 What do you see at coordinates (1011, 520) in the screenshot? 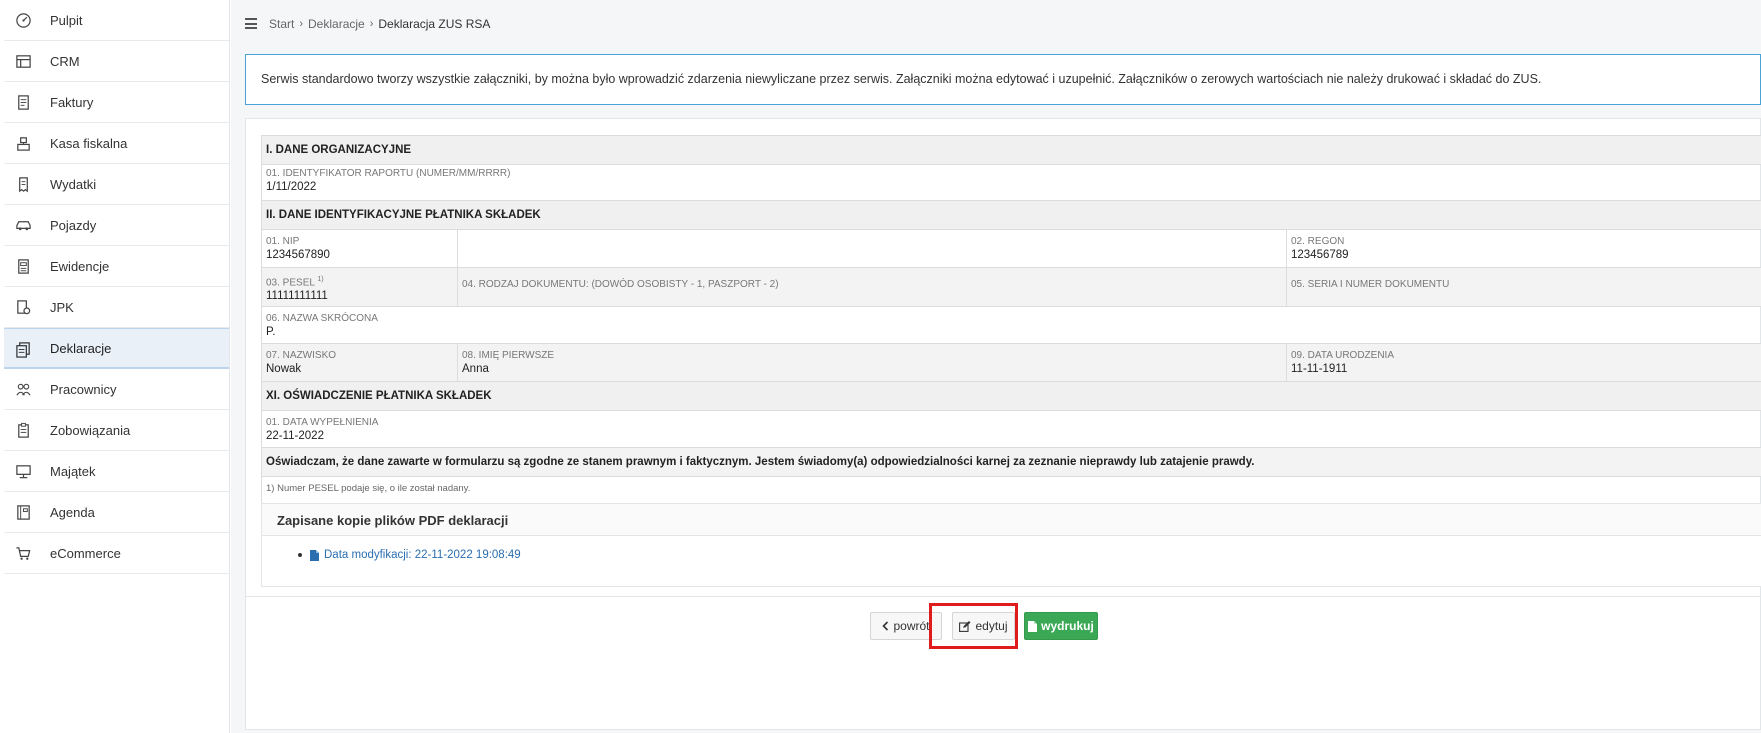
I see `pdf-copies-header: Zapisane kopie plików PDF deklaracji` at bounding box center [1011, 520].